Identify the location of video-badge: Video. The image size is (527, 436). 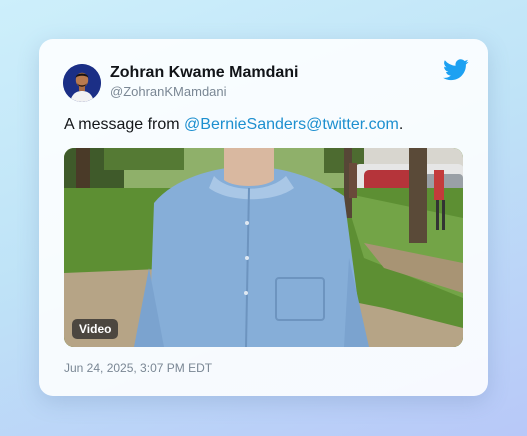
(95, 329).